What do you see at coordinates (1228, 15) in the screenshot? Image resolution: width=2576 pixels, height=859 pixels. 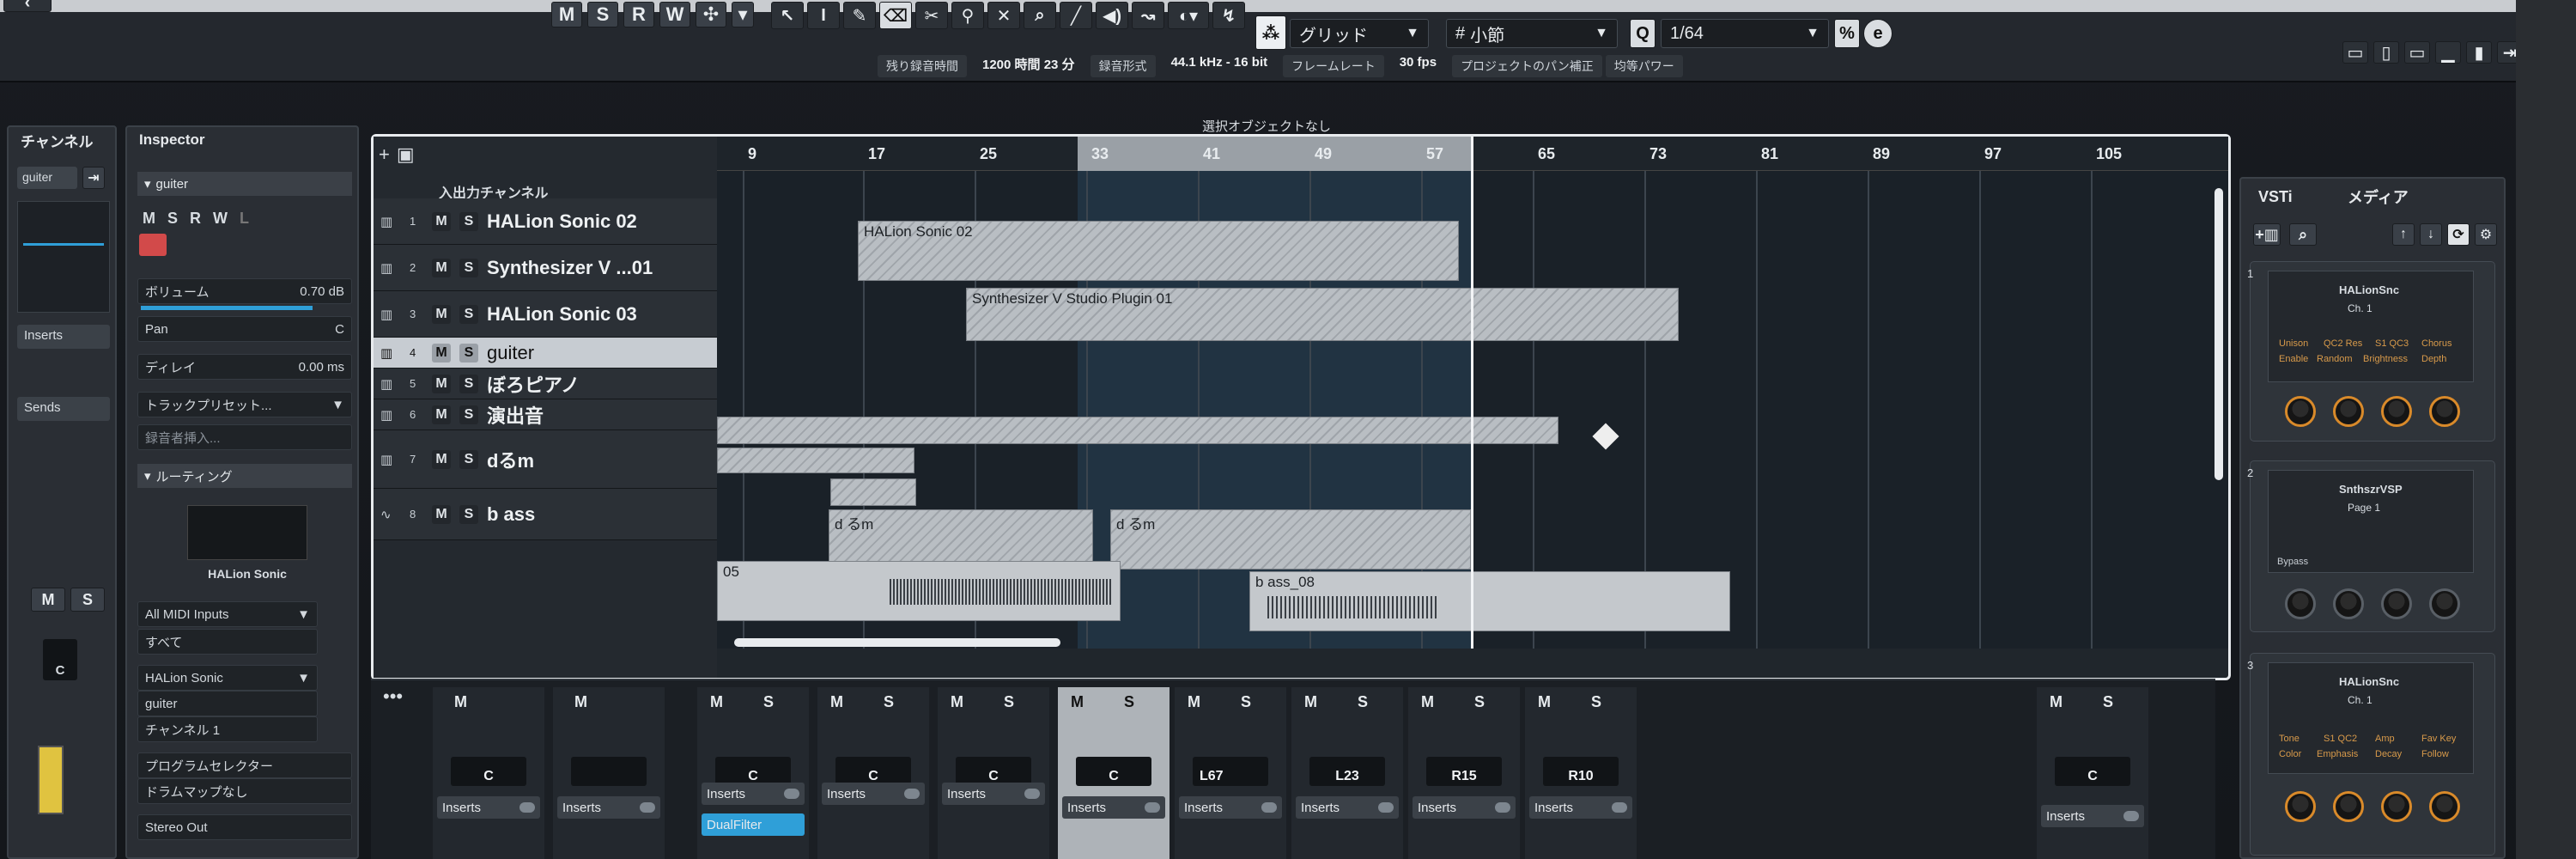 I see `autoscroll-icon: ↯` at bounding box center [1228, 15].